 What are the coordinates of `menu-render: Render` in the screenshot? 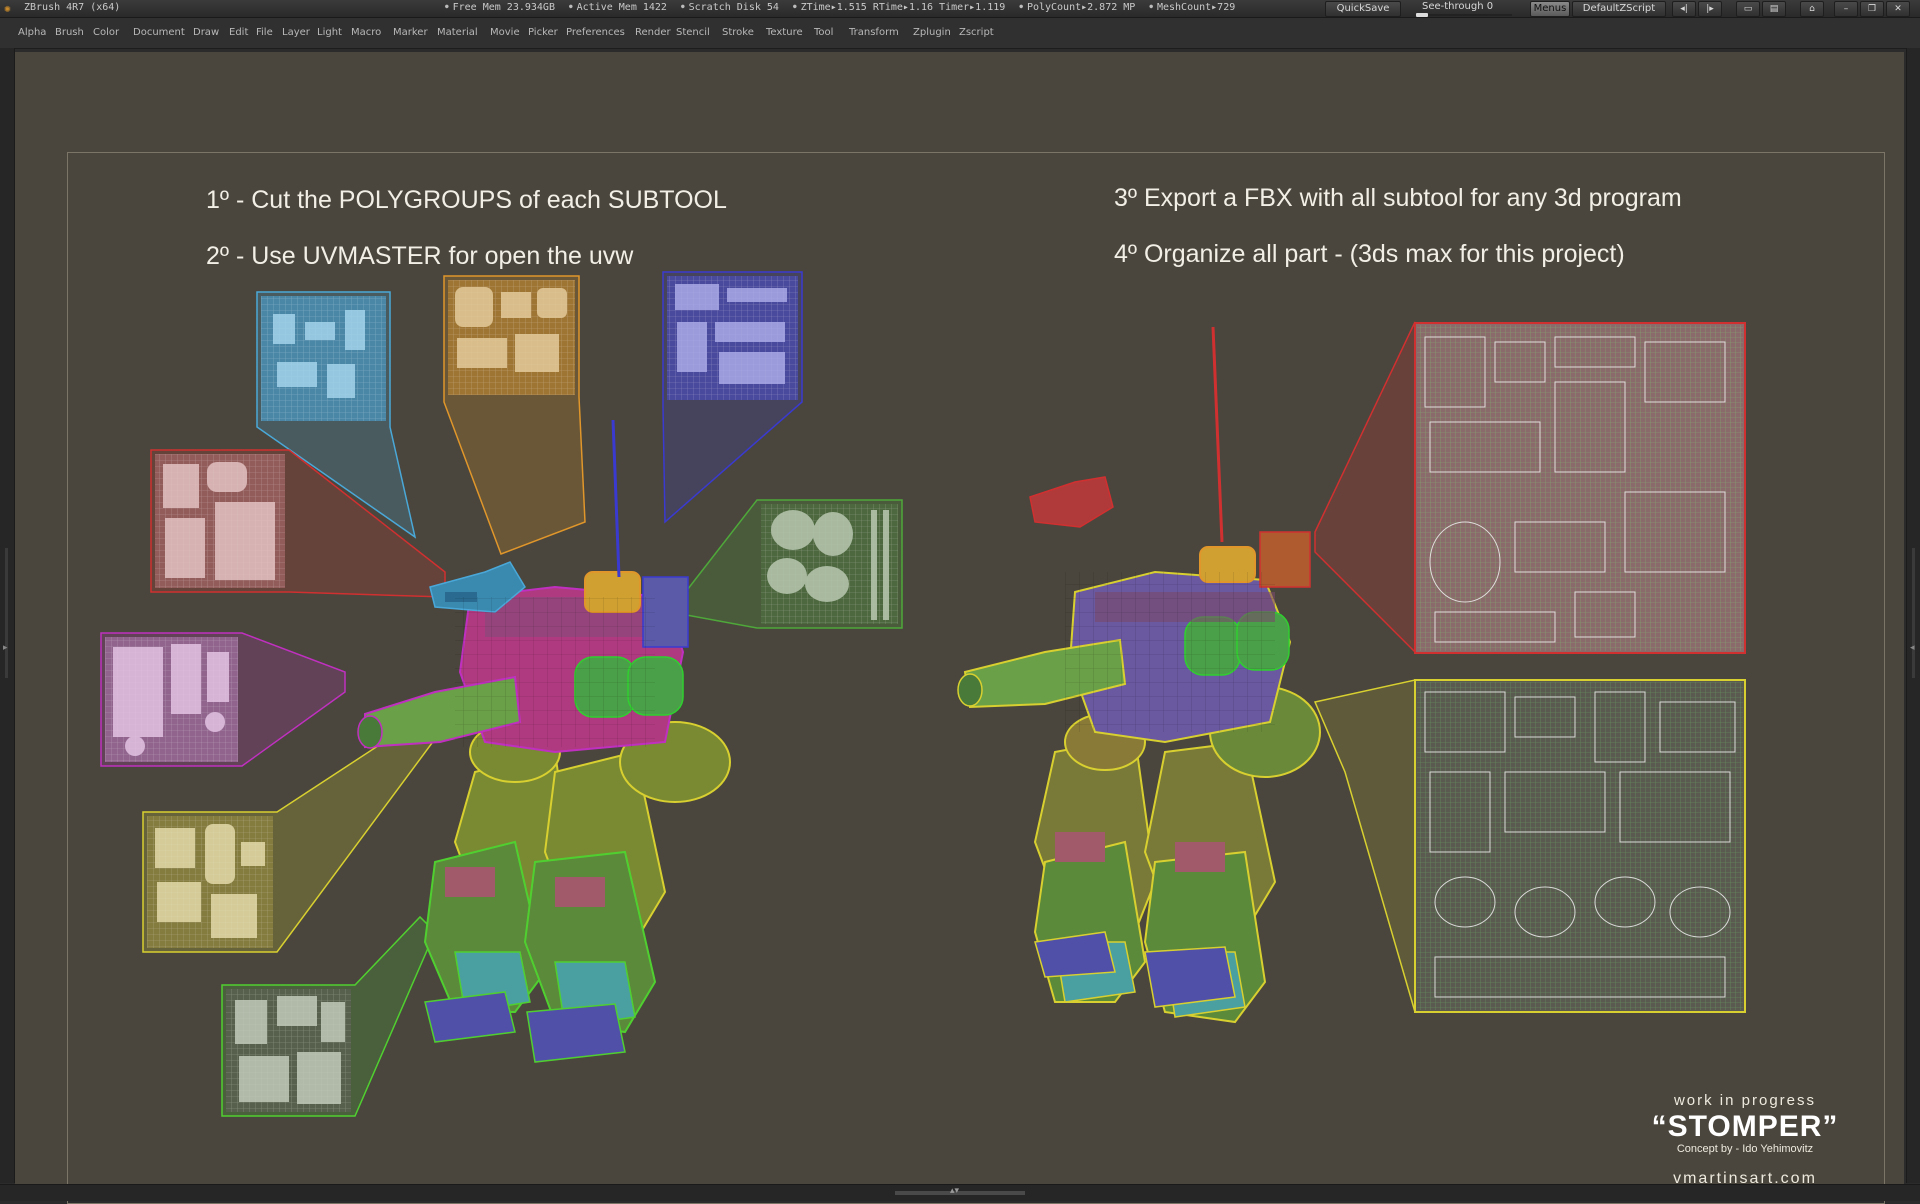 It's located at (653, 32).